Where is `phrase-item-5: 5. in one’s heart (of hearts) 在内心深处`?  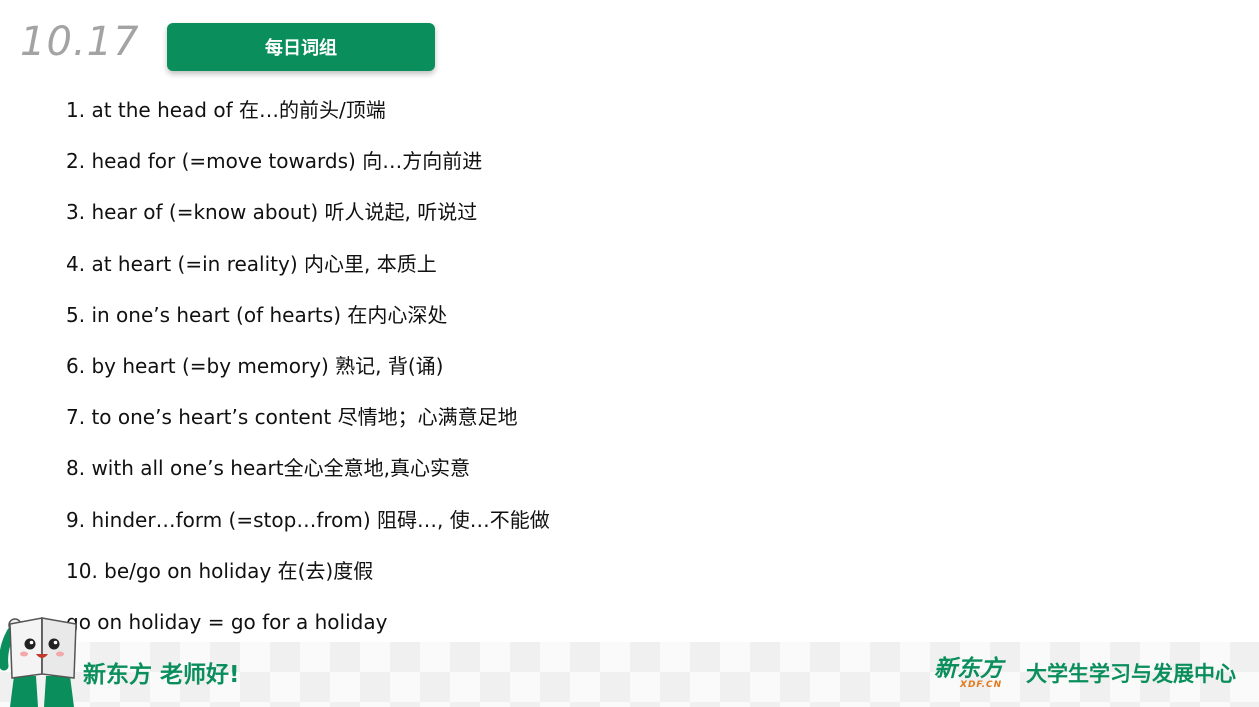
phrase-item-5: 5. in one’s heart (of hearts) 在内心深处 is located at coordinates (257, 314).